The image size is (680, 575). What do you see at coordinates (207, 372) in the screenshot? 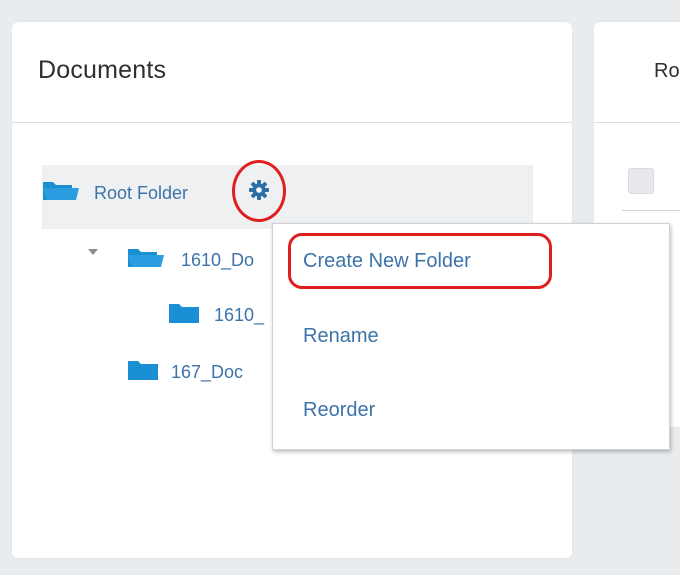
I see `tree-item-label: 167_Doc` at bounding box center [207, 372].